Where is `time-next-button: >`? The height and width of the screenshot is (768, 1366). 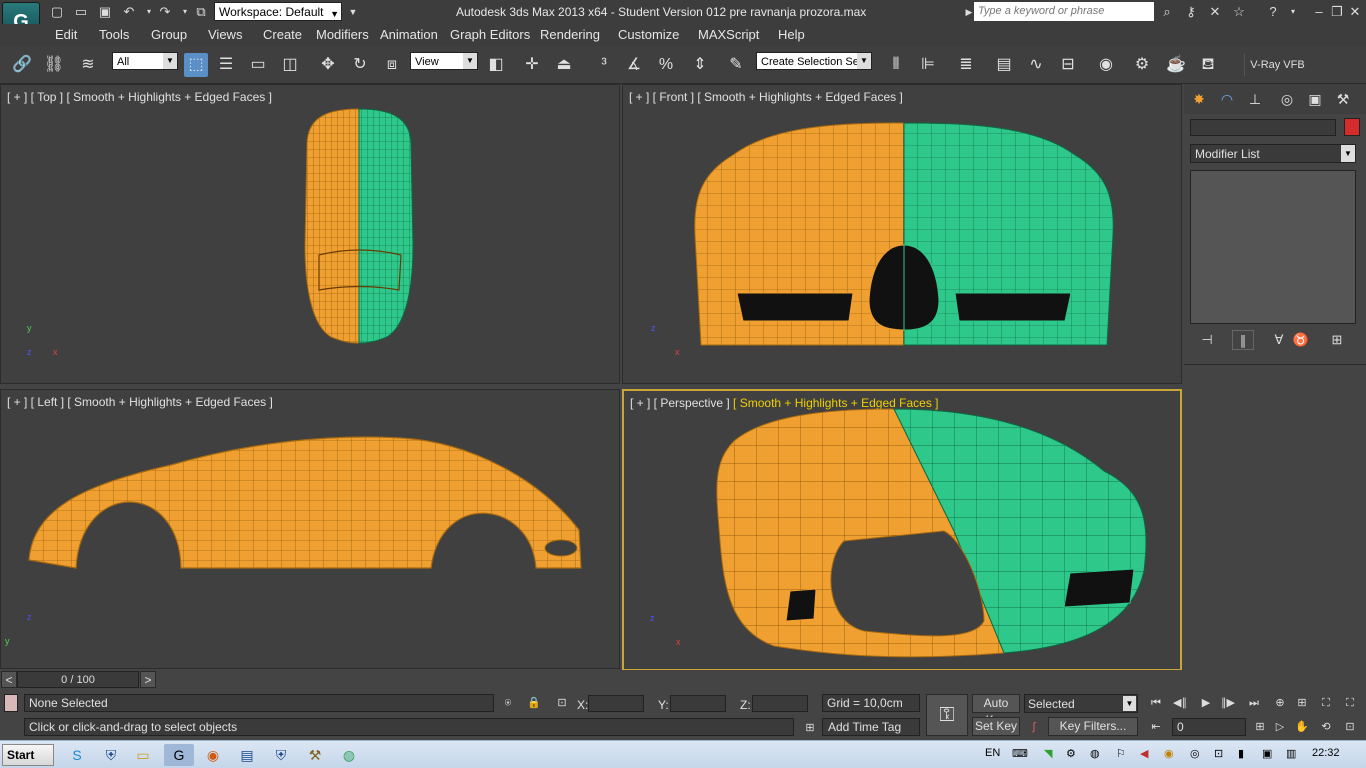
time-next-button: > is located at coordinates (148, 679).